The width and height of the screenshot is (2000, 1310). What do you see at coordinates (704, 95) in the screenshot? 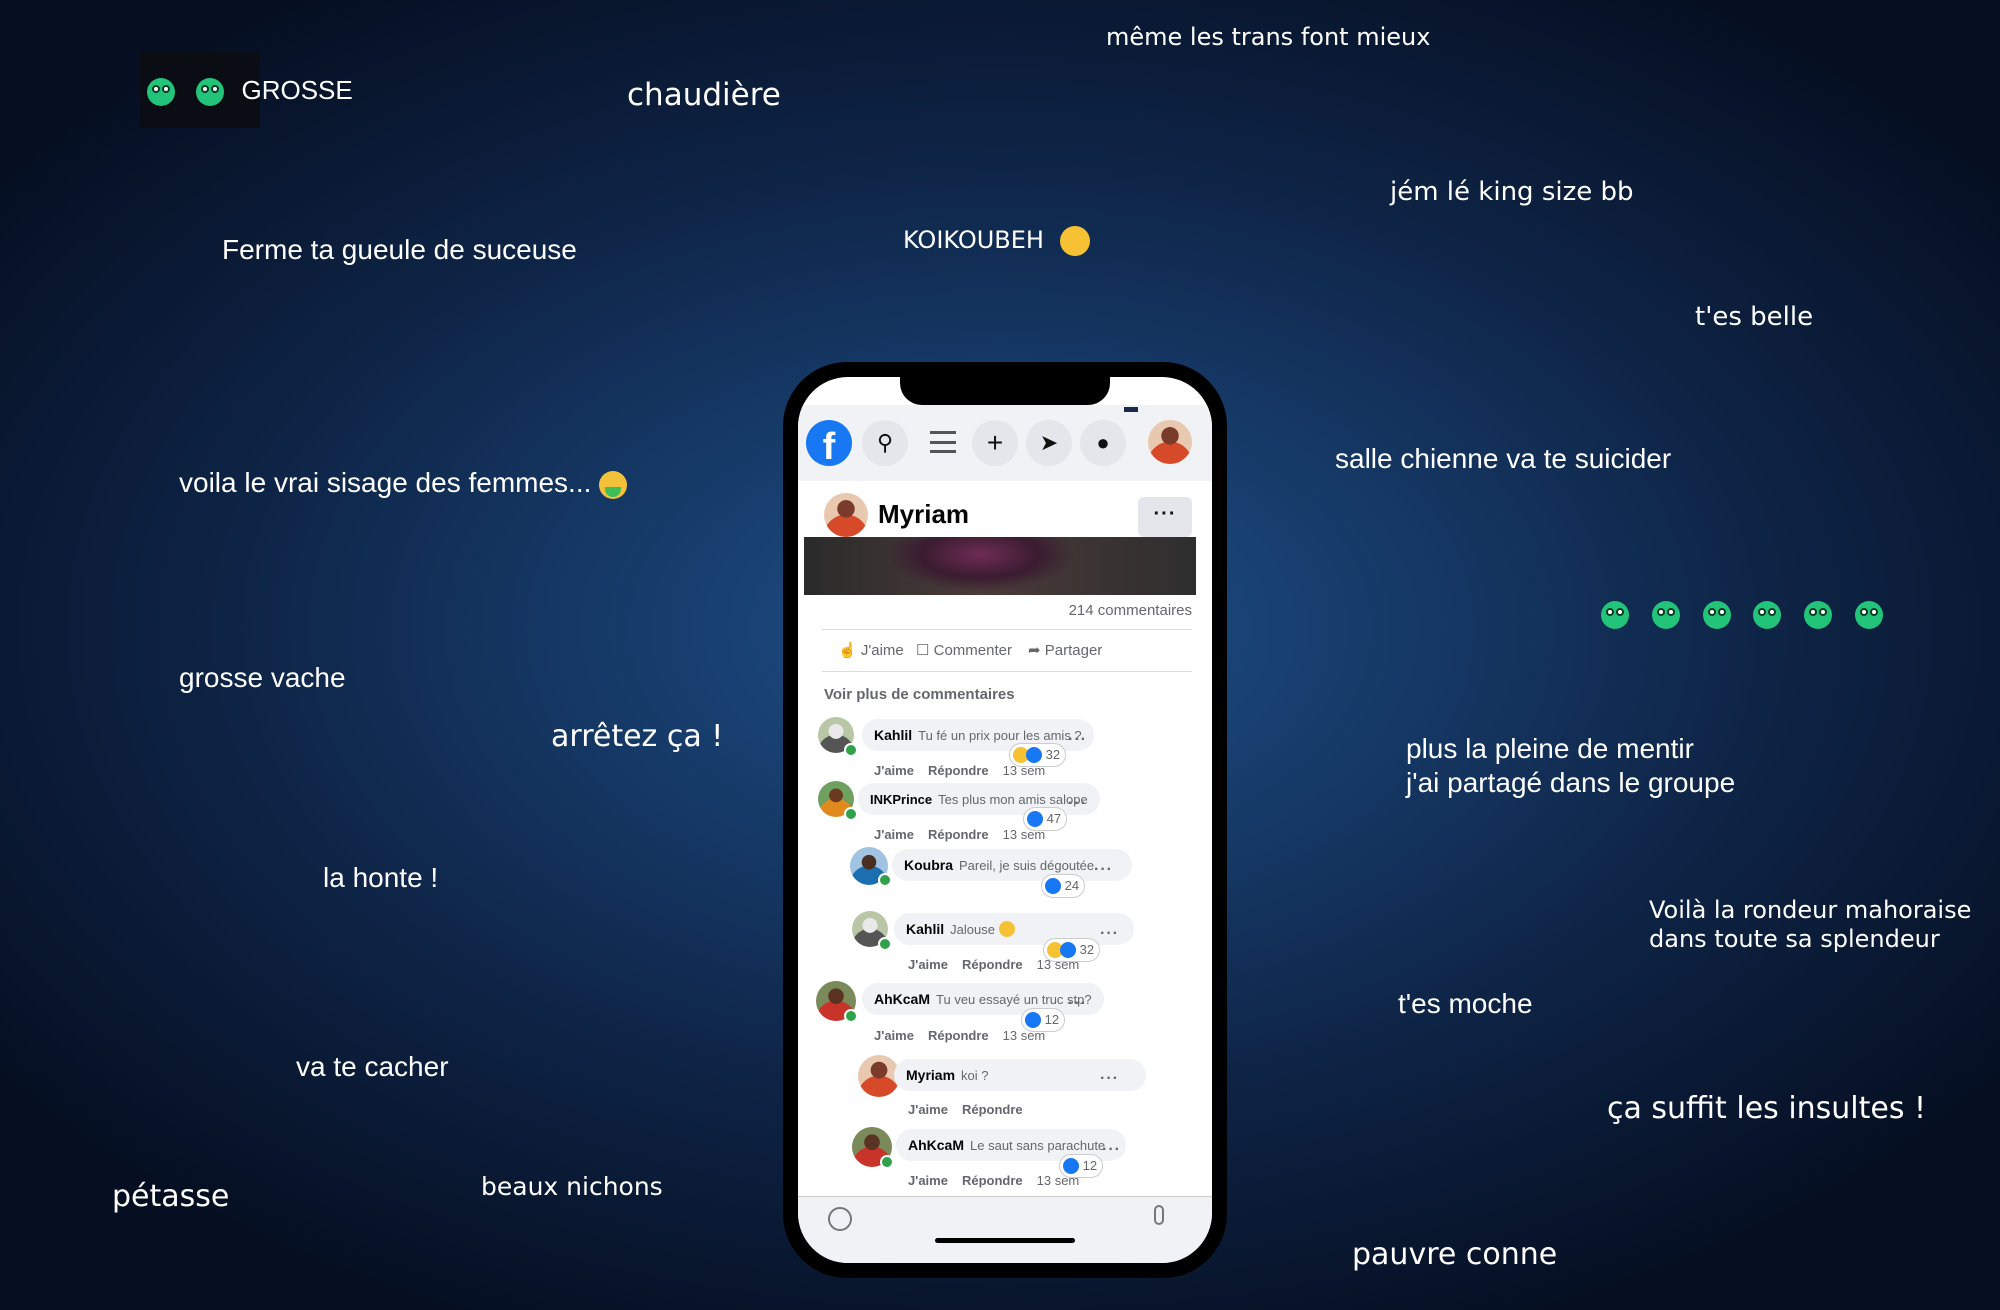
I see `comment-chaudiere: chaudière` at bounding box center [704, 95].